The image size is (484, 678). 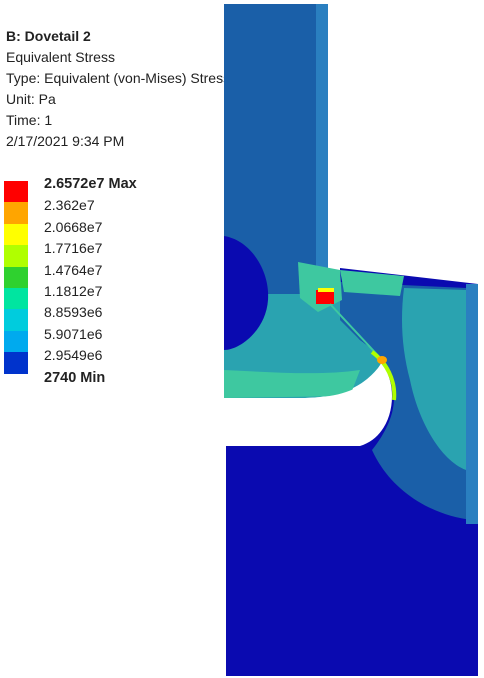 I want to click on max-stress-hotspot, so click(x=325, y=297).